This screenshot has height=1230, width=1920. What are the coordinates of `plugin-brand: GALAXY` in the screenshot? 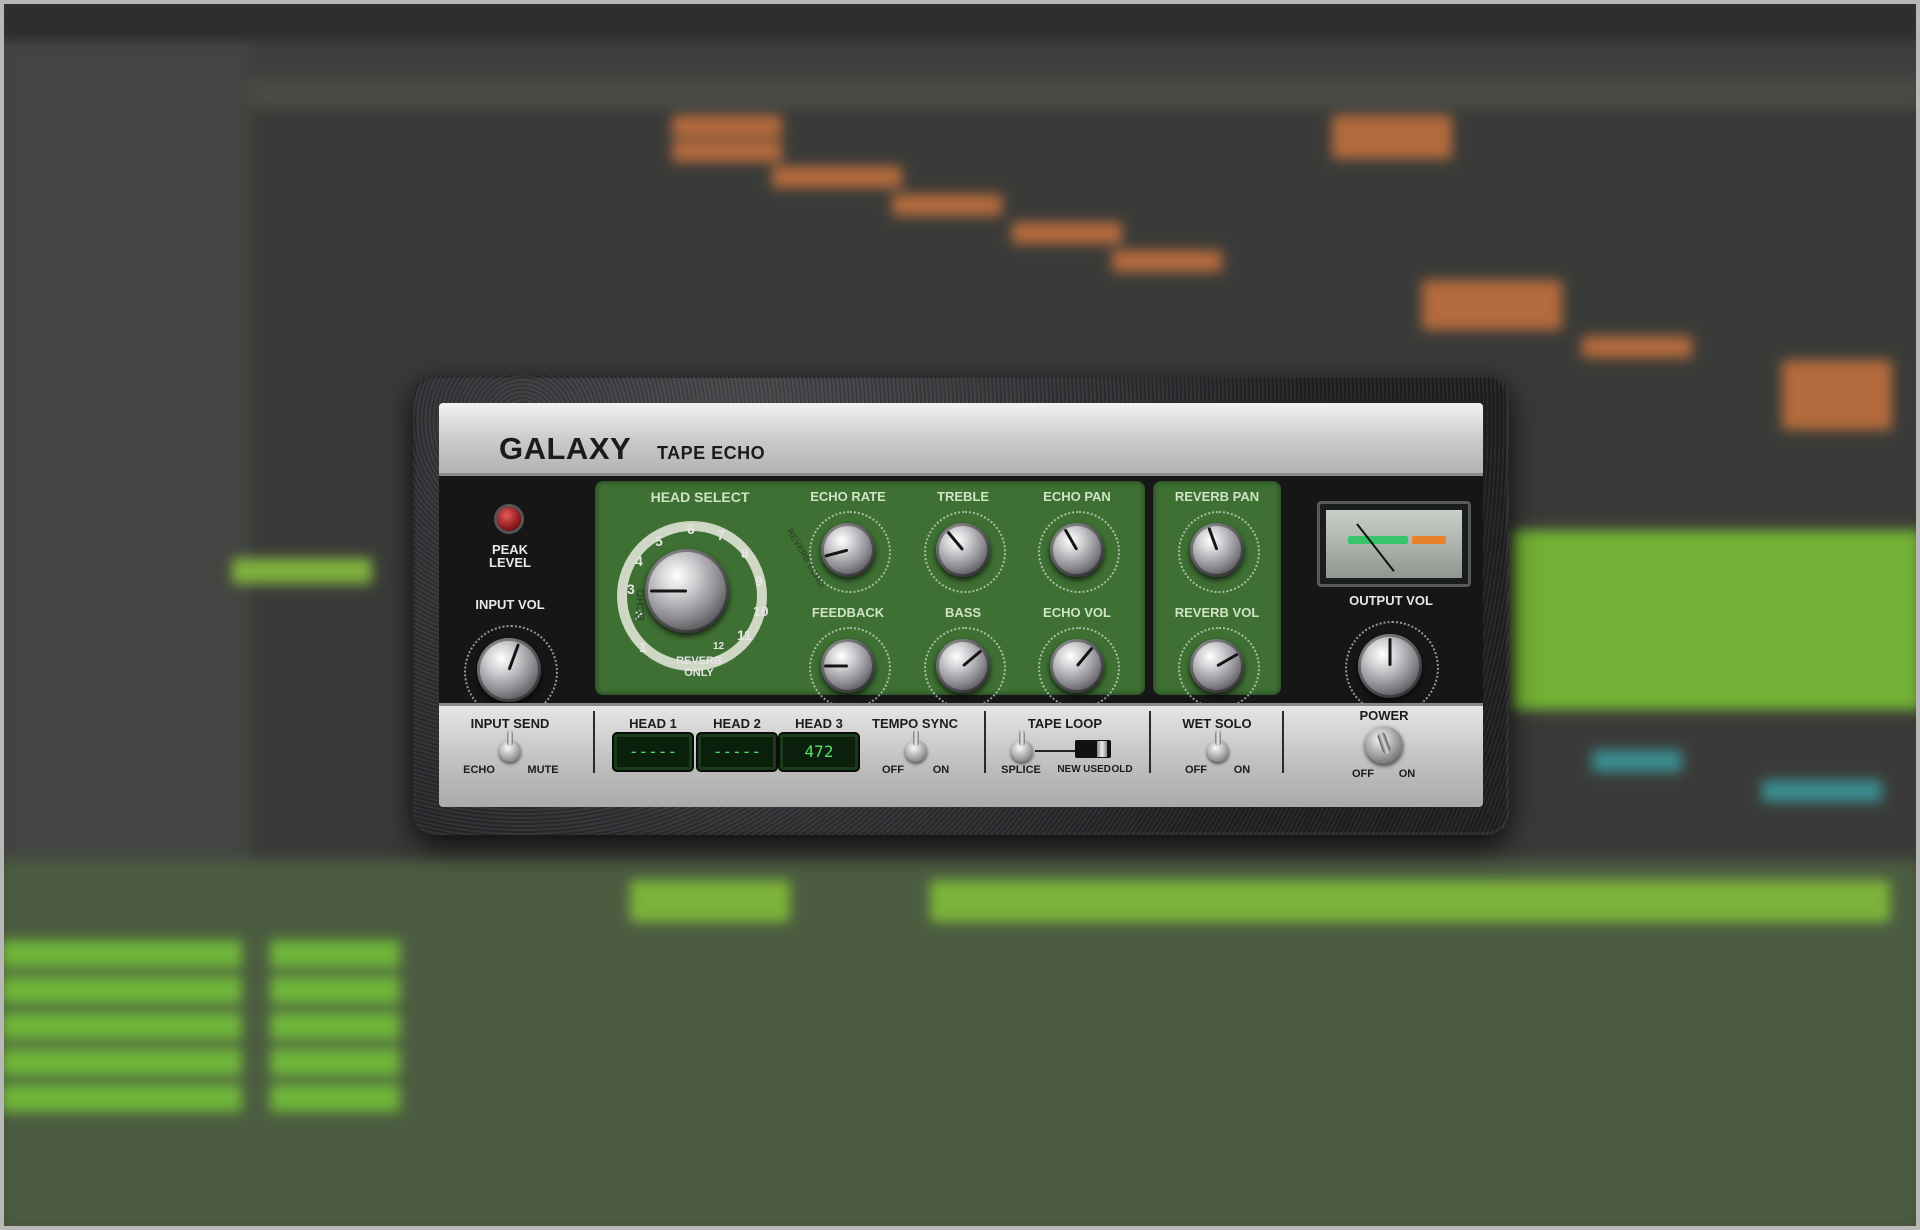 It's located at (565, 448).